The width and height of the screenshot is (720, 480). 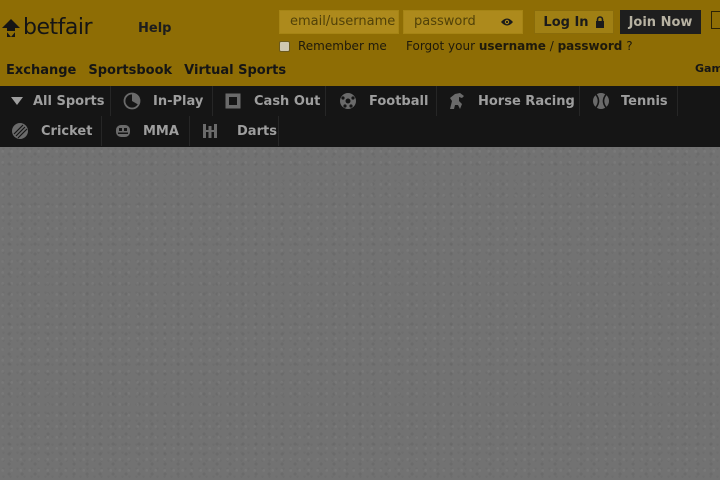 I want to click on password-input: password, so click(x=463, y=22).